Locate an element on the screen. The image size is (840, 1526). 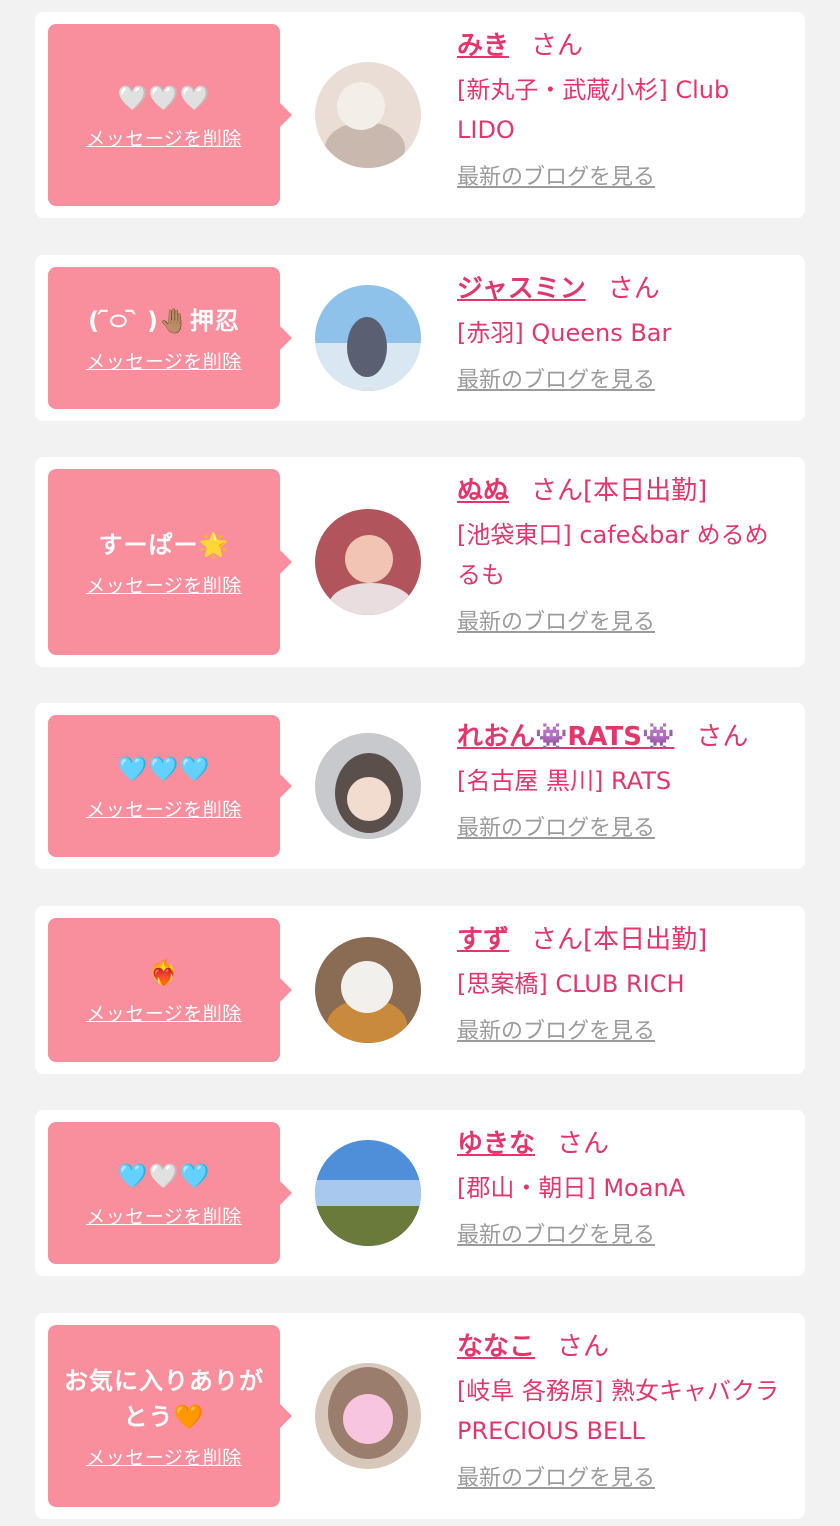
name-line: れおん👾RATS👾 さん is located at coordinates (622, 737).